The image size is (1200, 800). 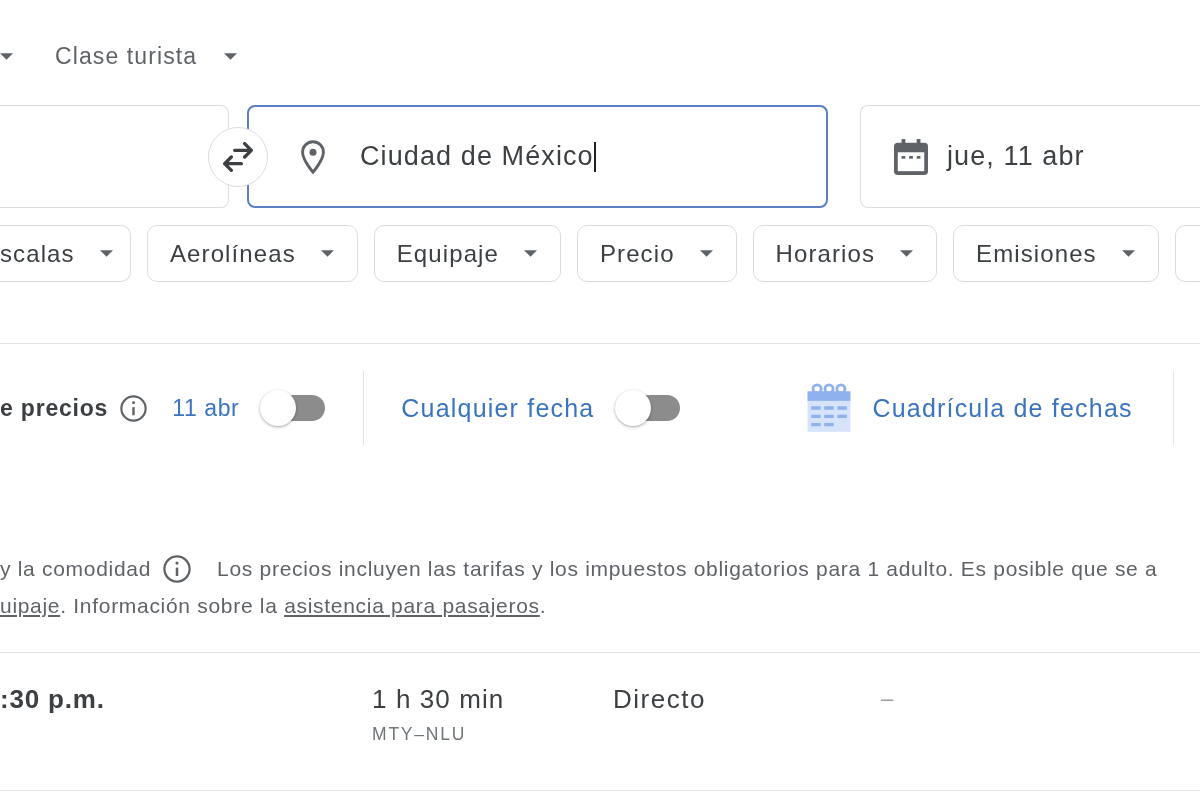 I want to click on calendar-grid-icon, so click(x=829, y=408).